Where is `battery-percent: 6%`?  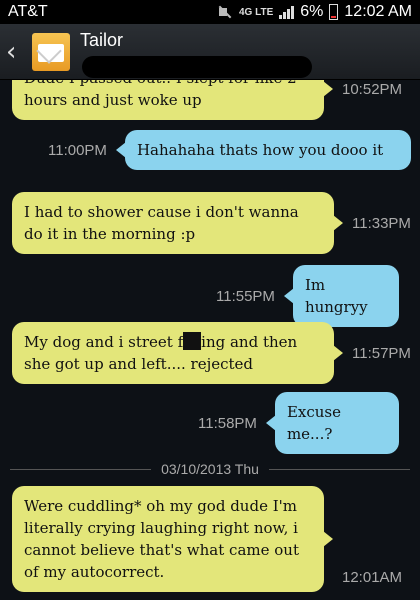 battery-percent: 6% is located at coordinates (312, 11).